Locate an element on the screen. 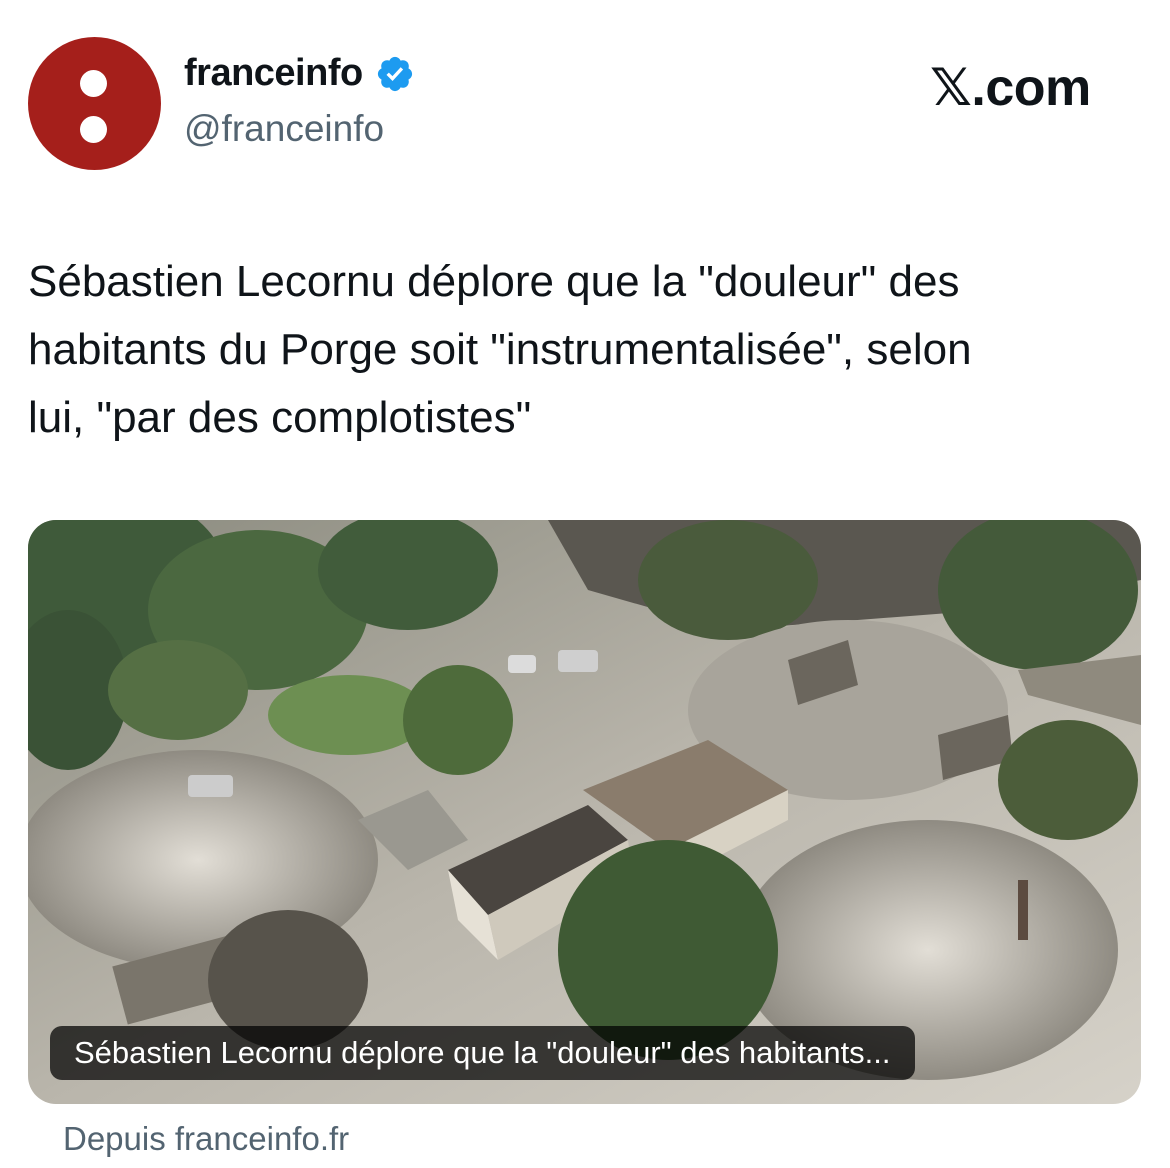  avatar-dot-top is located at coordinates (93, 83).